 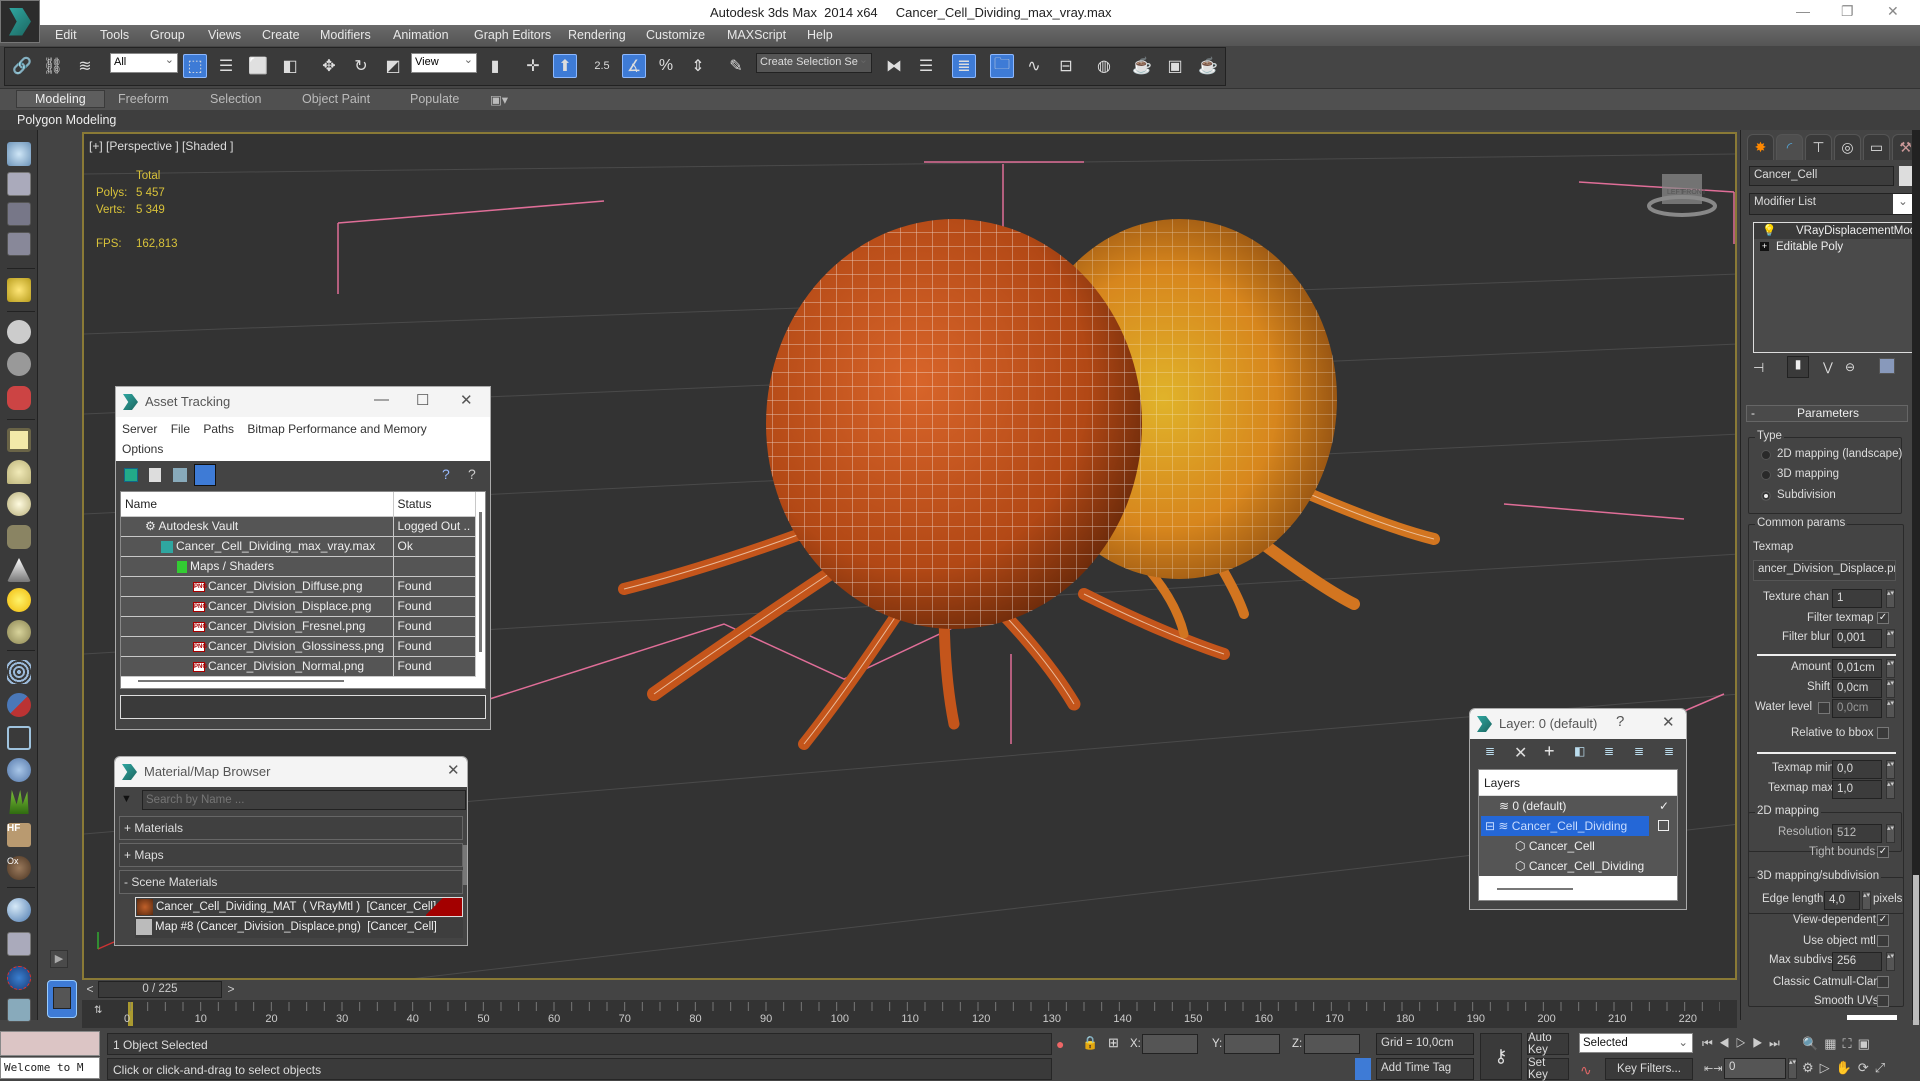 What do you see at coordinates (1883, 1067) in the screenshot?
I see `maximize-viewport-icon: ⤢` at bounding box center [1883, 1067].